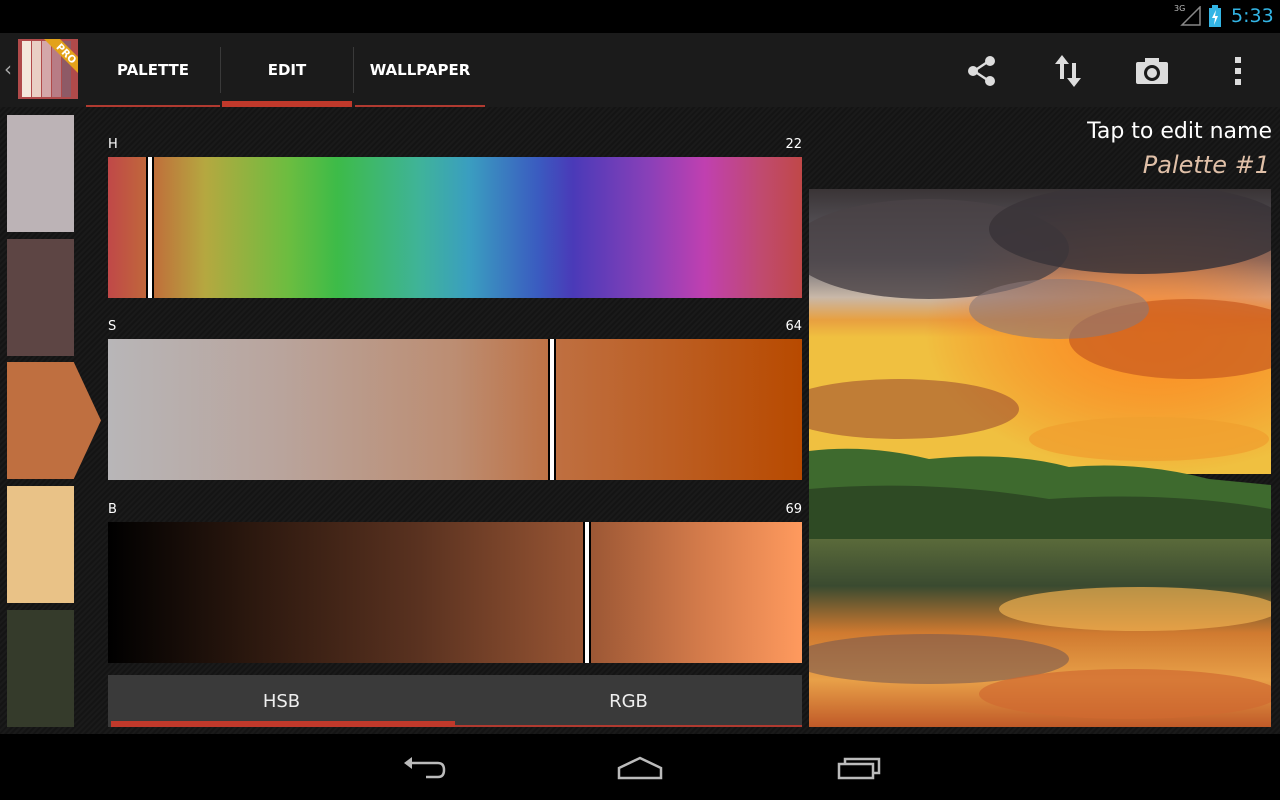  Describe the element at coordinates (1206, 165) in the screenshot. I see `palette-name: Palette #1` at that location.